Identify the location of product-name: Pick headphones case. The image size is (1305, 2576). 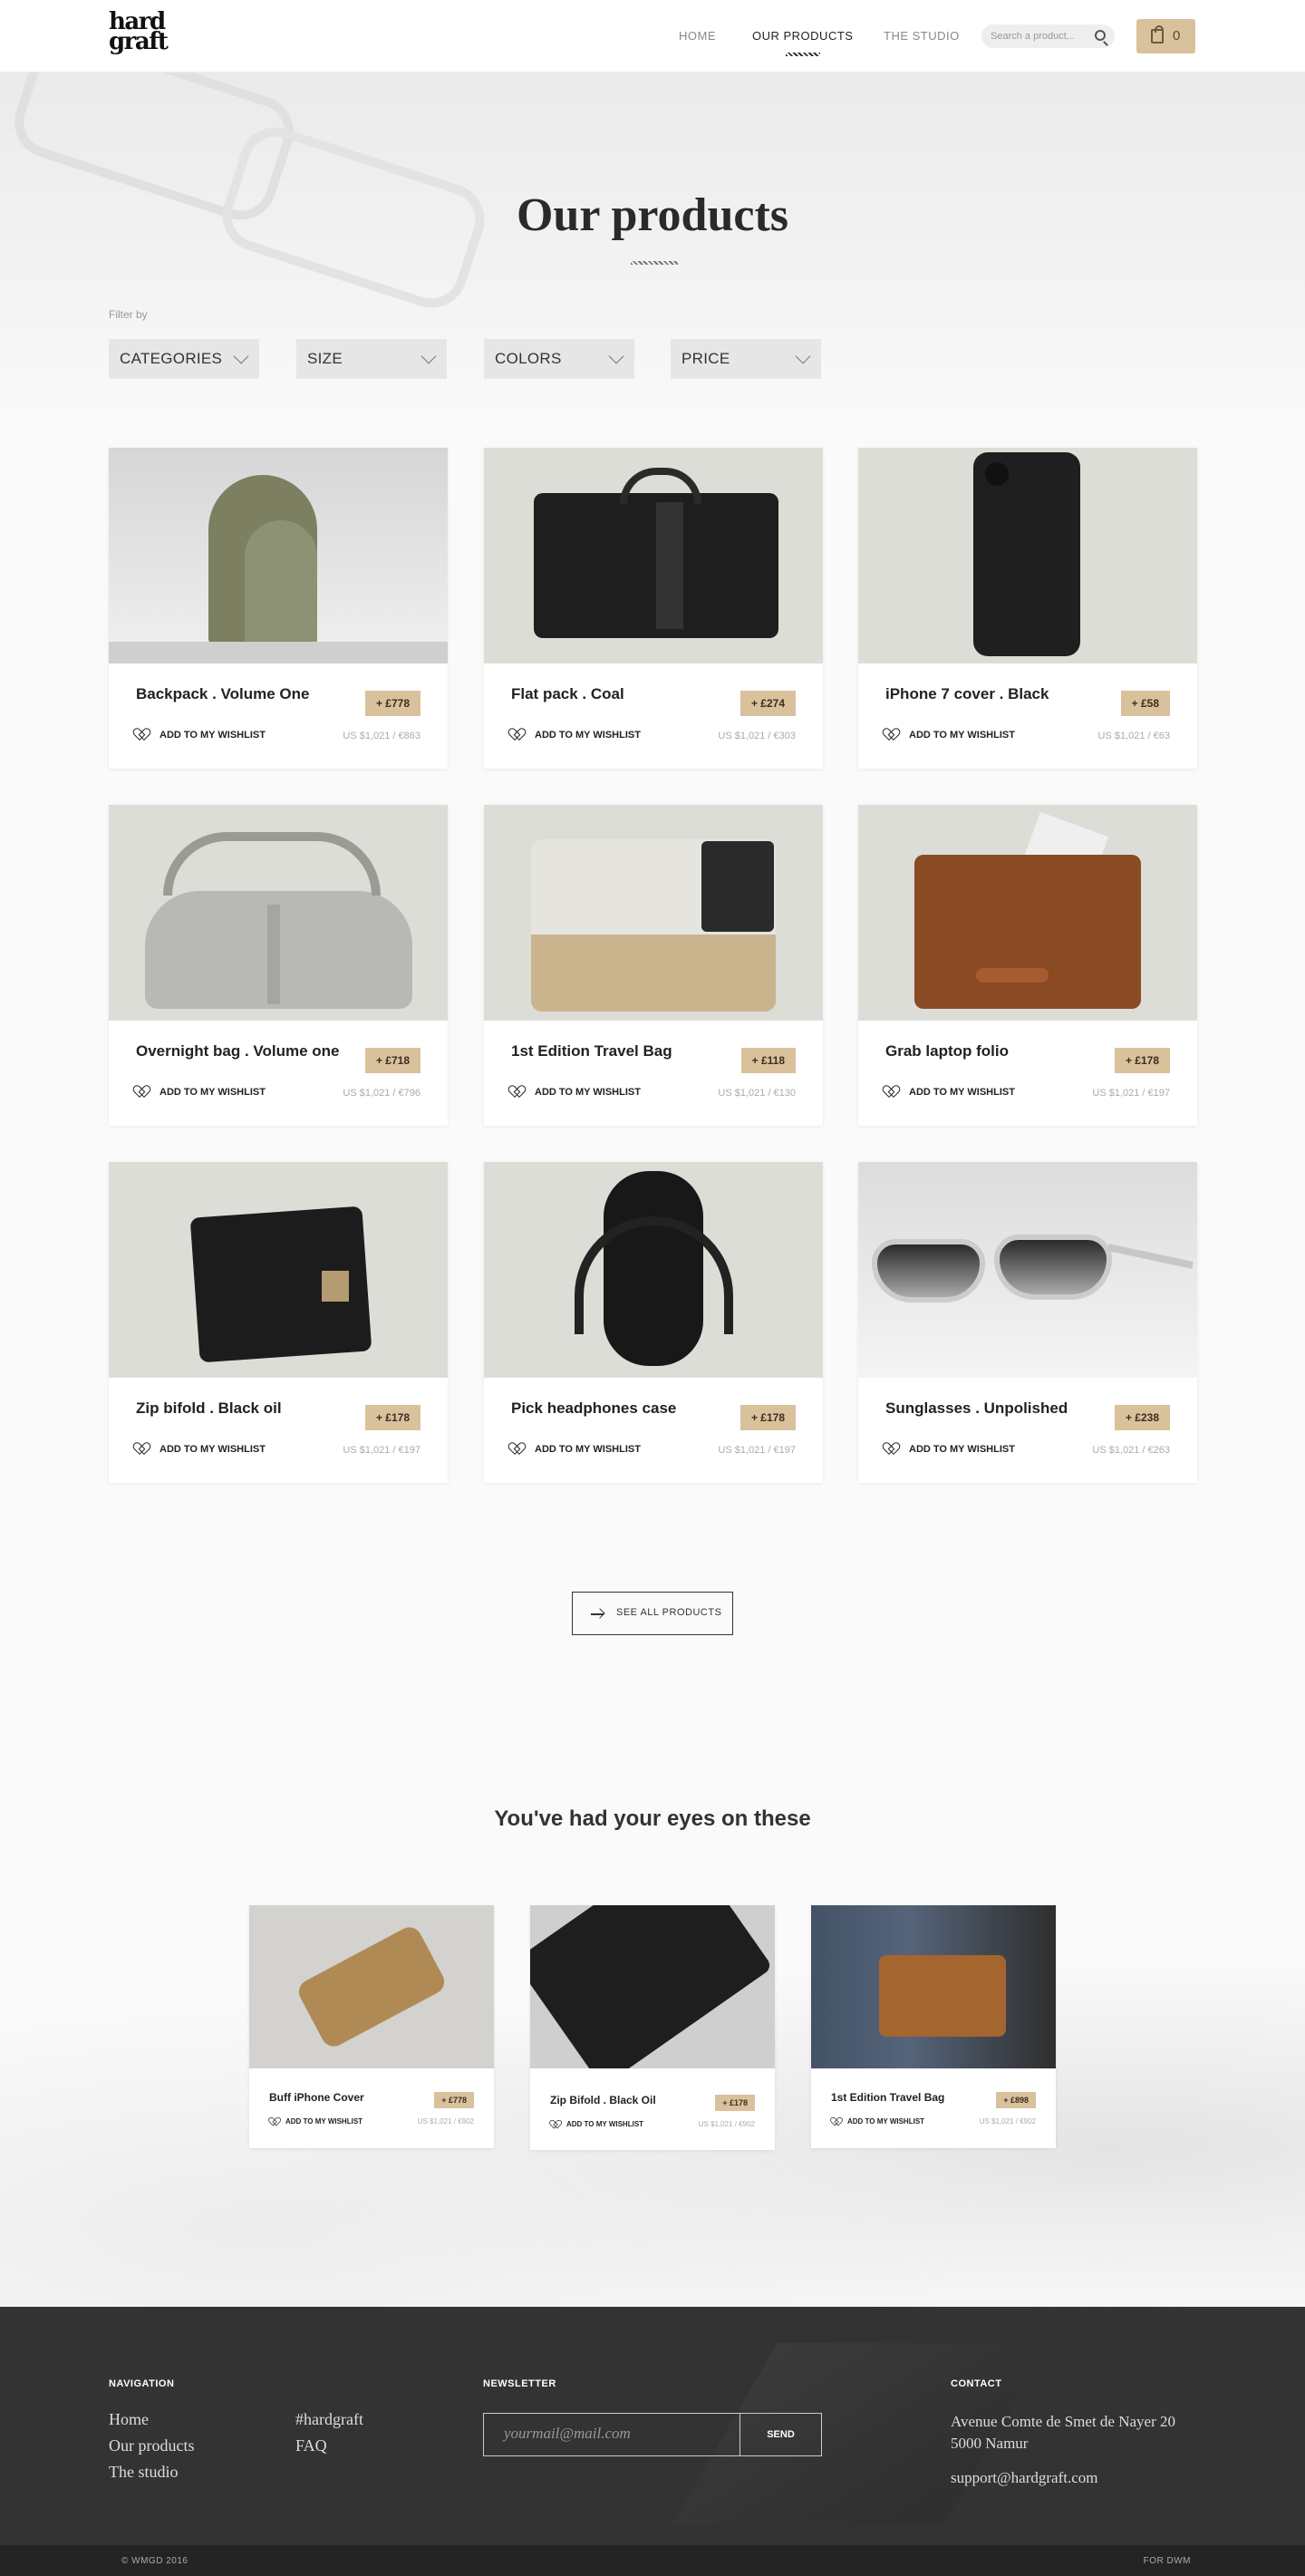
(593, 1408).